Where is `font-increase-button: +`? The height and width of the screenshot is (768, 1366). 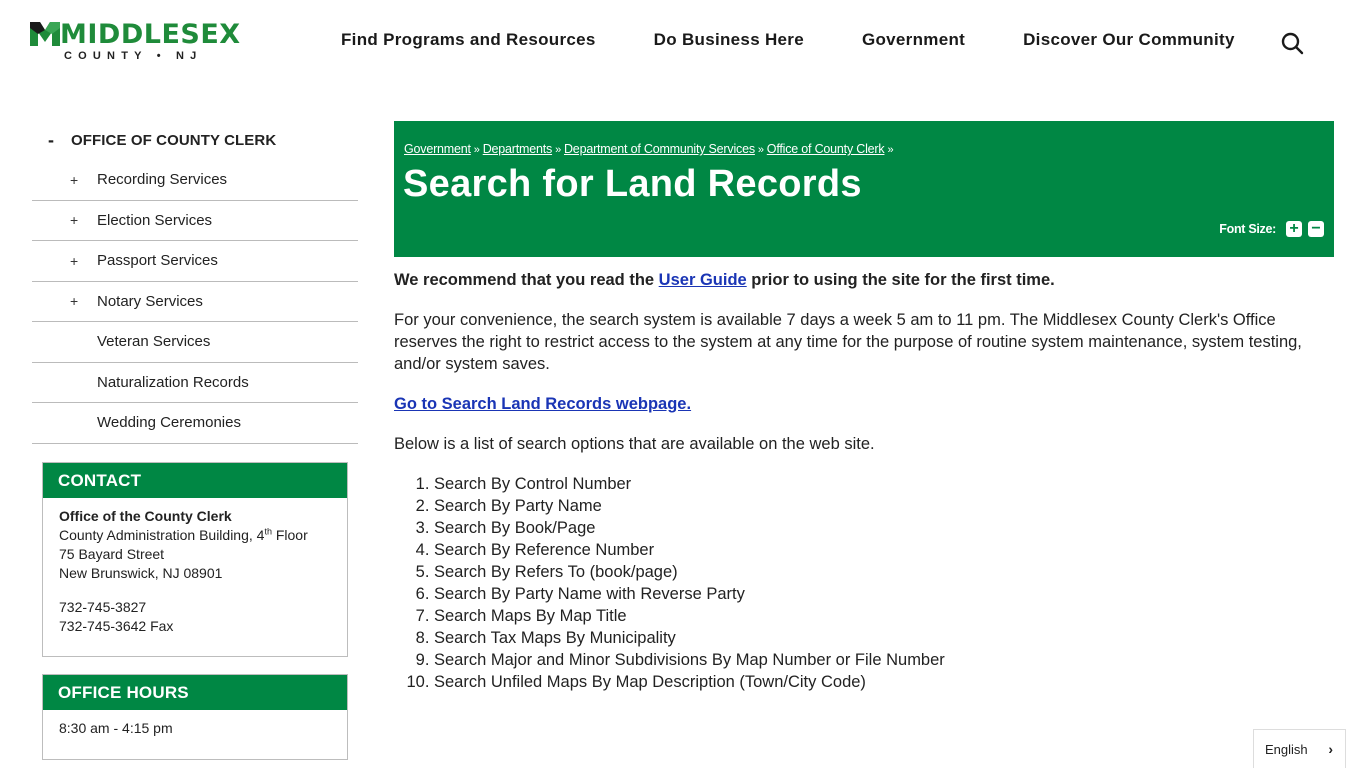
font-increase-button: + is located at coordinates (1294, 229).